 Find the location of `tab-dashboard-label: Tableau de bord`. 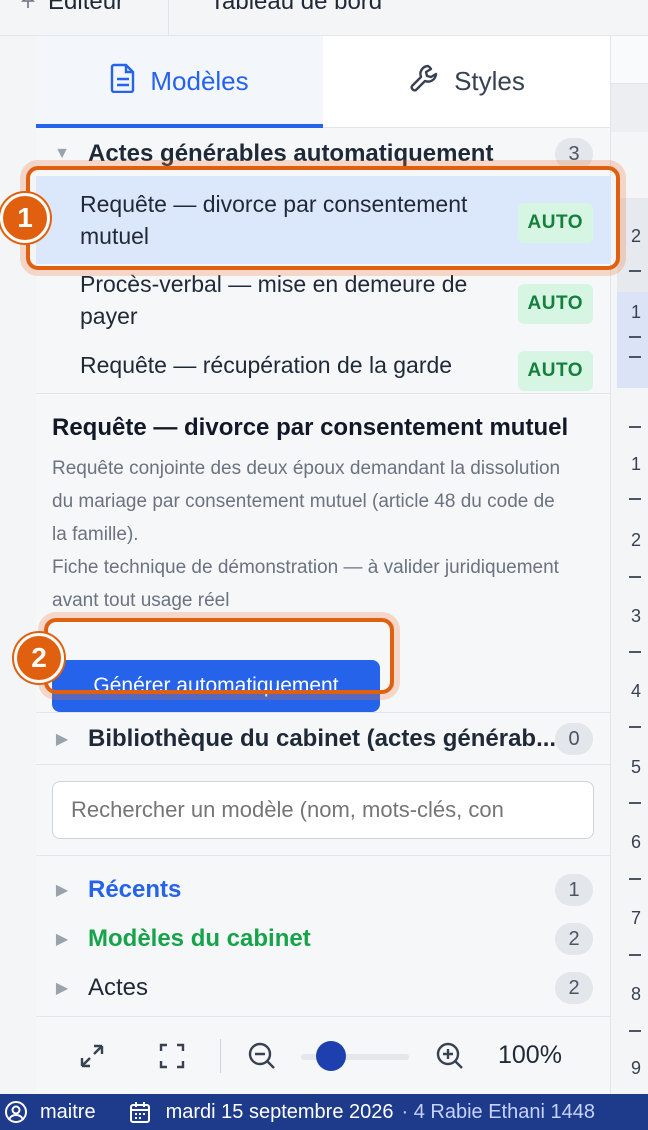

tab-dashboard-label: Tableau de bord is located at coordinates (296, 7).